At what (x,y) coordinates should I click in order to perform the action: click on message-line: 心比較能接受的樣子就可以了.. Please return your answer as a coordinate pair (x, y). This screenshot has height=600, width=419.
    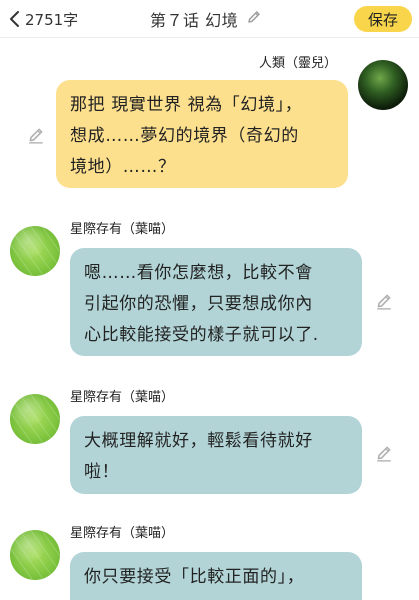
    Looking at the image, I should click on (201, 335).